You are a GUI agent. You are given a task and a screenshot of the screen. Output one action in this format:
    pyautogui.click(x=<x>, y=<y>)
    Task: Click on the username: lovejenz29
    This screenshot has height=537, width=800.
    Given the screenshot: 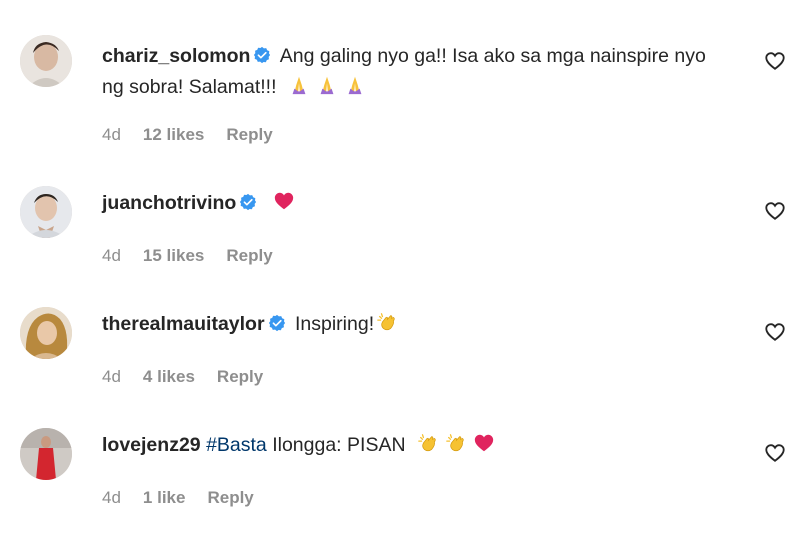 What is the action you would take?
    pyautogui.click(x=151, y=445)
    